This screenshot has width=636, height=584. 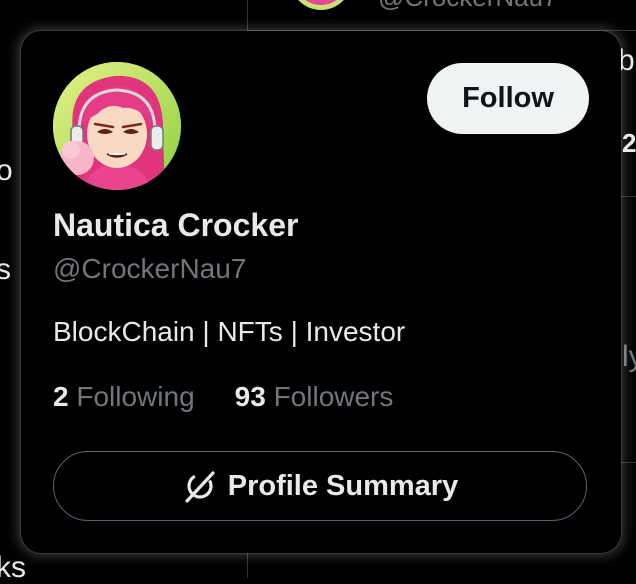 I want to click on followers-link: 93 Followers, so click(x=314, y=397).